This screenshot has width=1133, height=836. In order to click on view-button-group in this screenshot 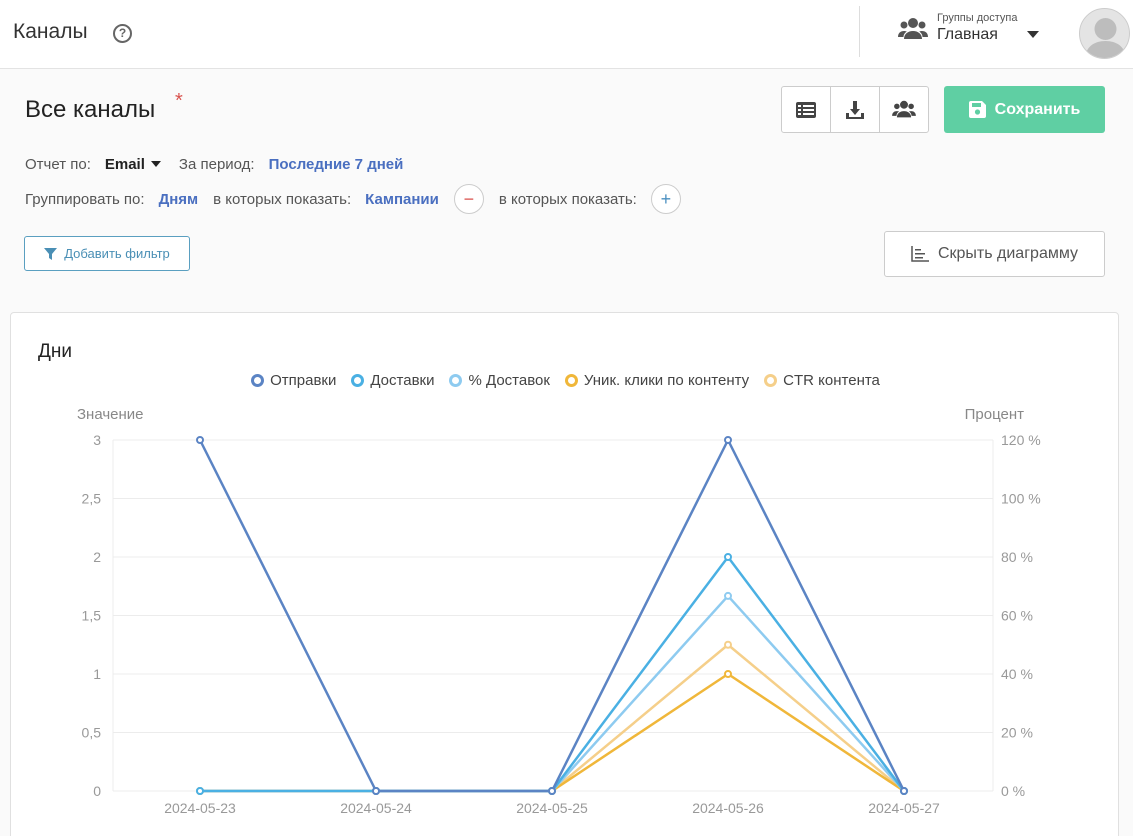, I will do `click(855, 109)`.